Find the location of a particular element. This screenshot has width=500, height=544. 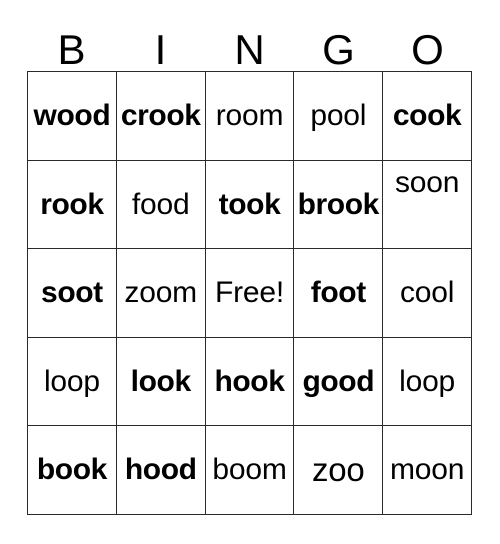

bingo-cell: good is located at coordinates (339, 382).